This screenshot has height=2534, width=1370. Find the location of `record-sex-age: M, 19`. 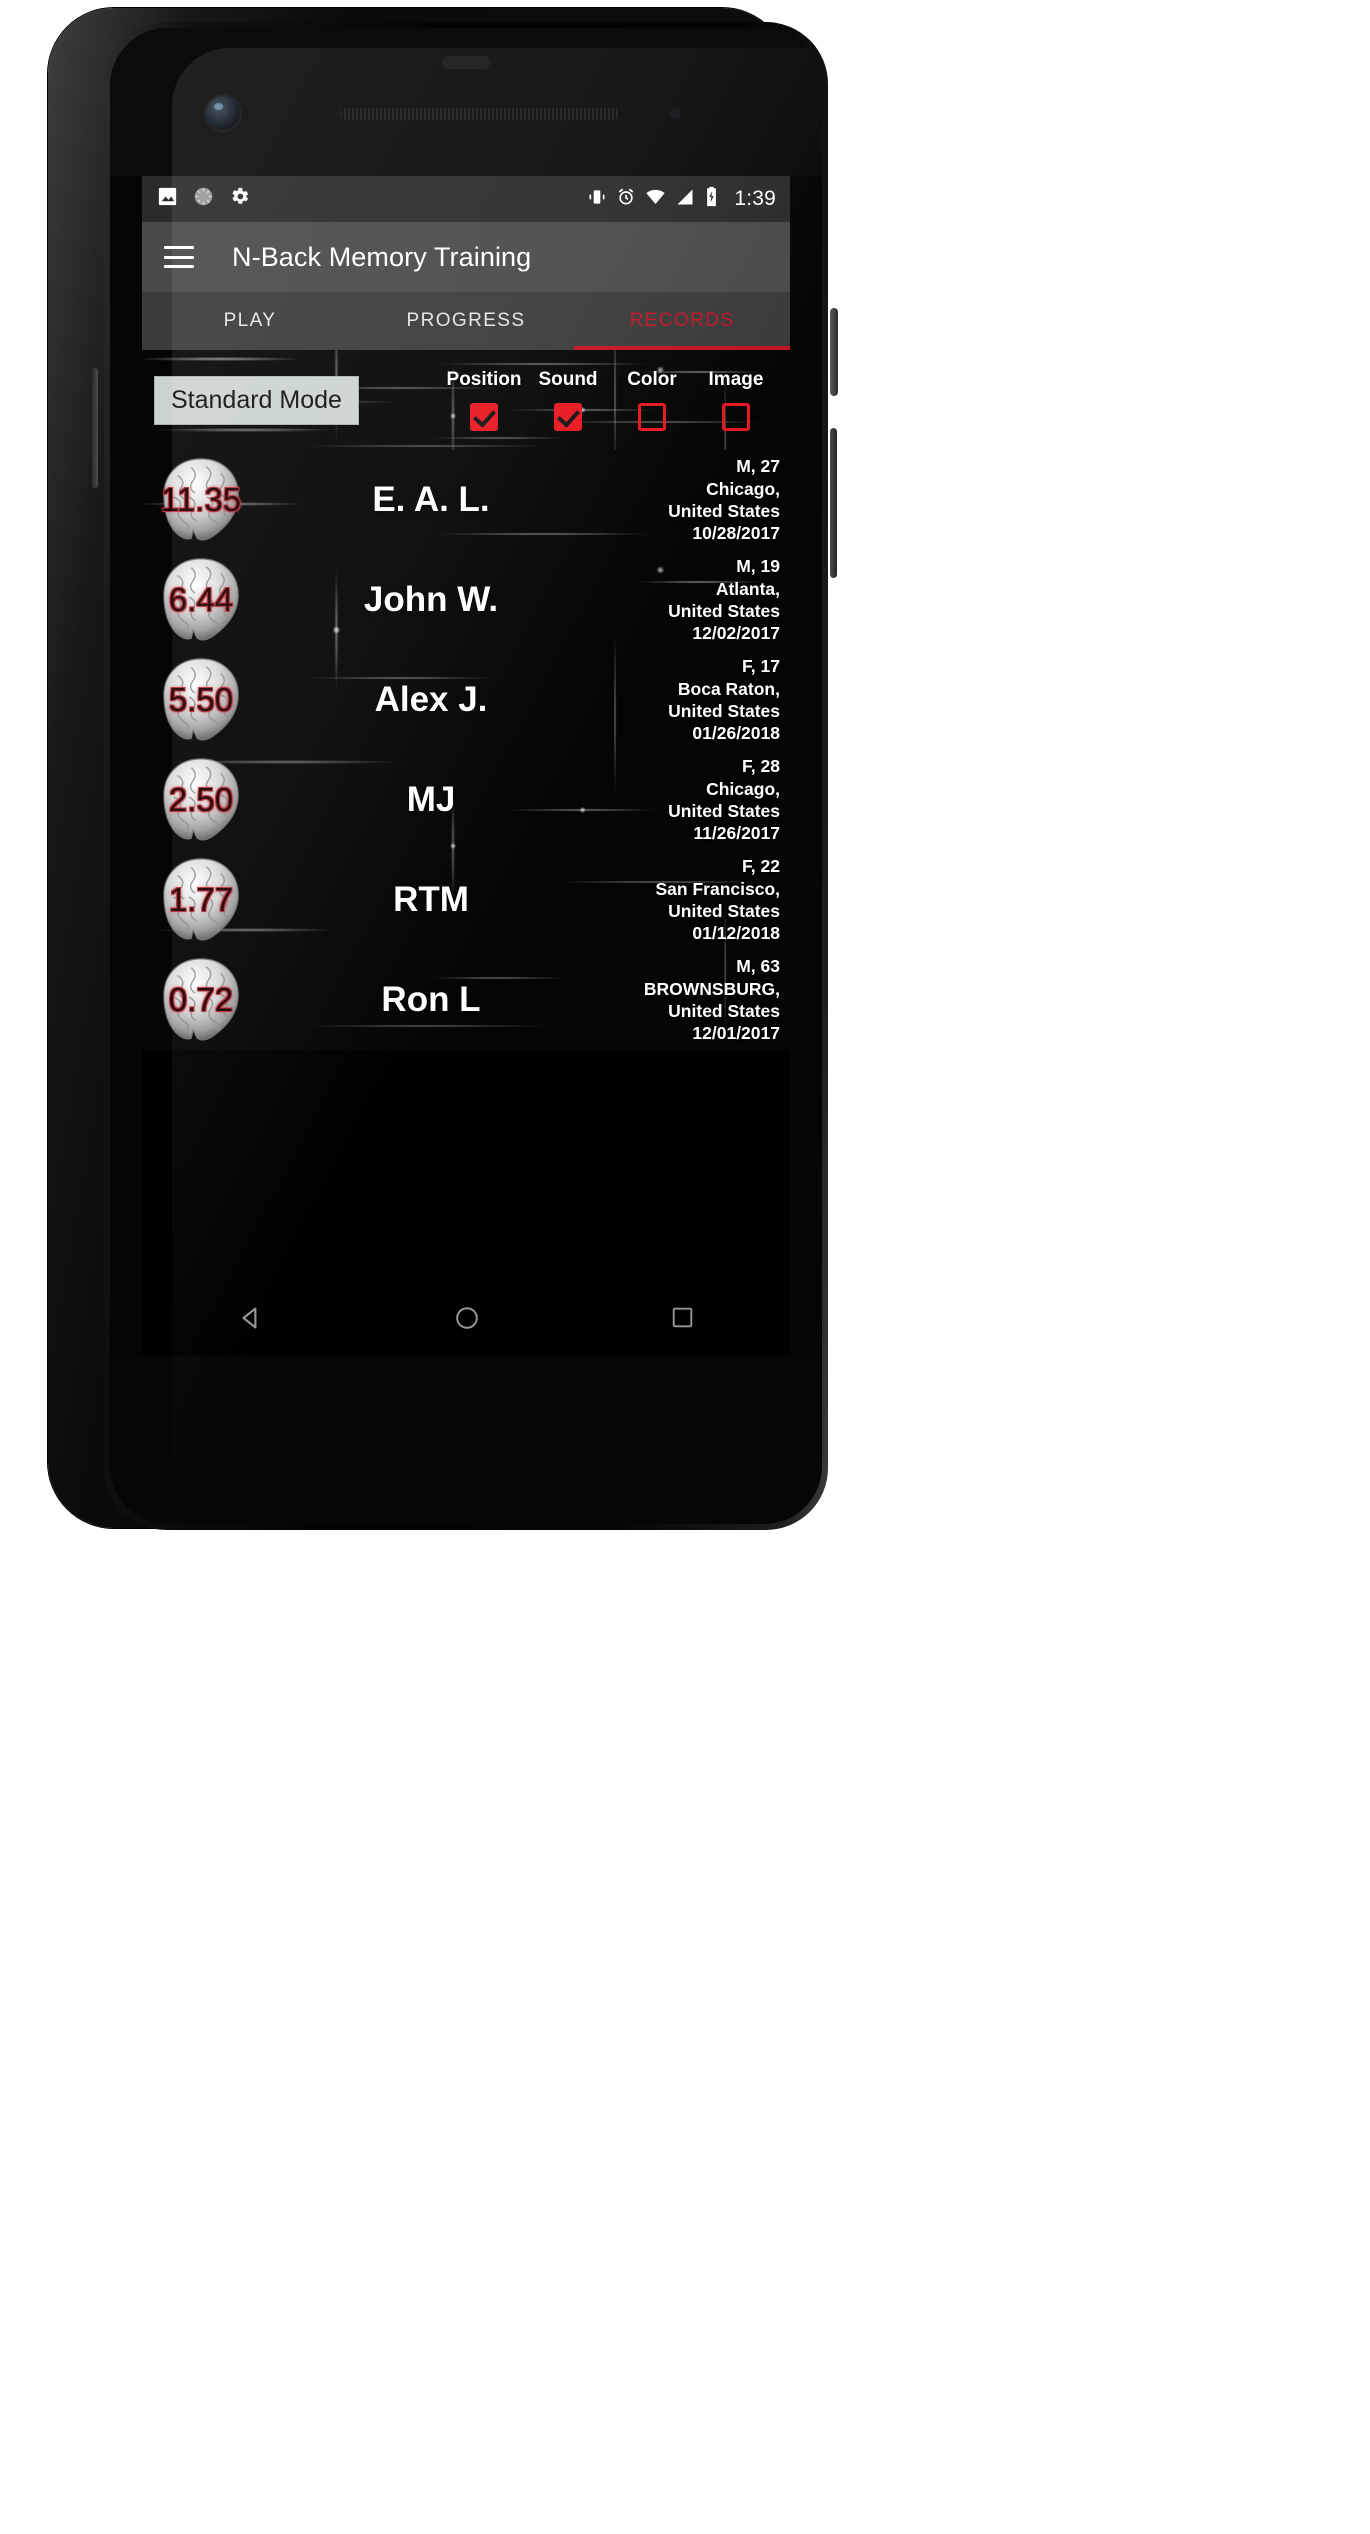

record-sex-age: M, 19 is located at coordinates (758, 566).